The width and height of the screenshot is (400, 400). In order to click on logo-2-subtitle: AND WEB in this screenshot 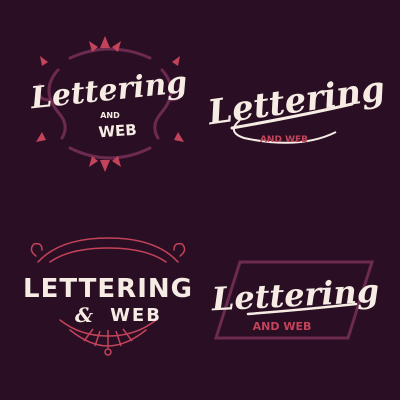, I will do `click(284, 140)`.